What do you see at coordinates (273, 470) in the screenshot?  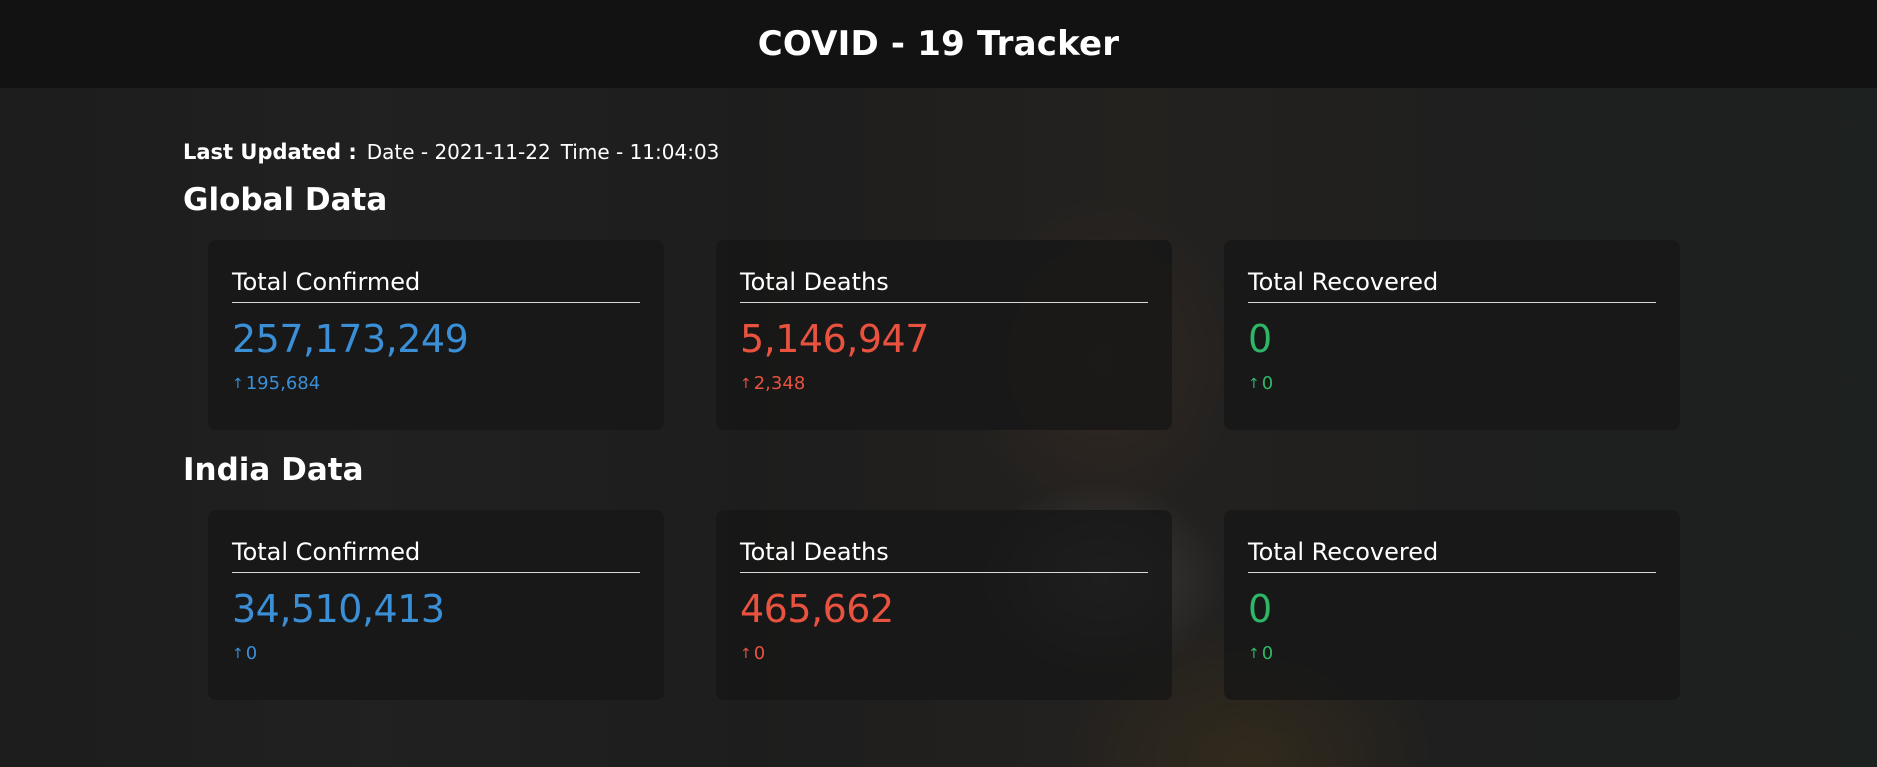 I see `india-section-title: India Data` at bounding box center [273, 470].